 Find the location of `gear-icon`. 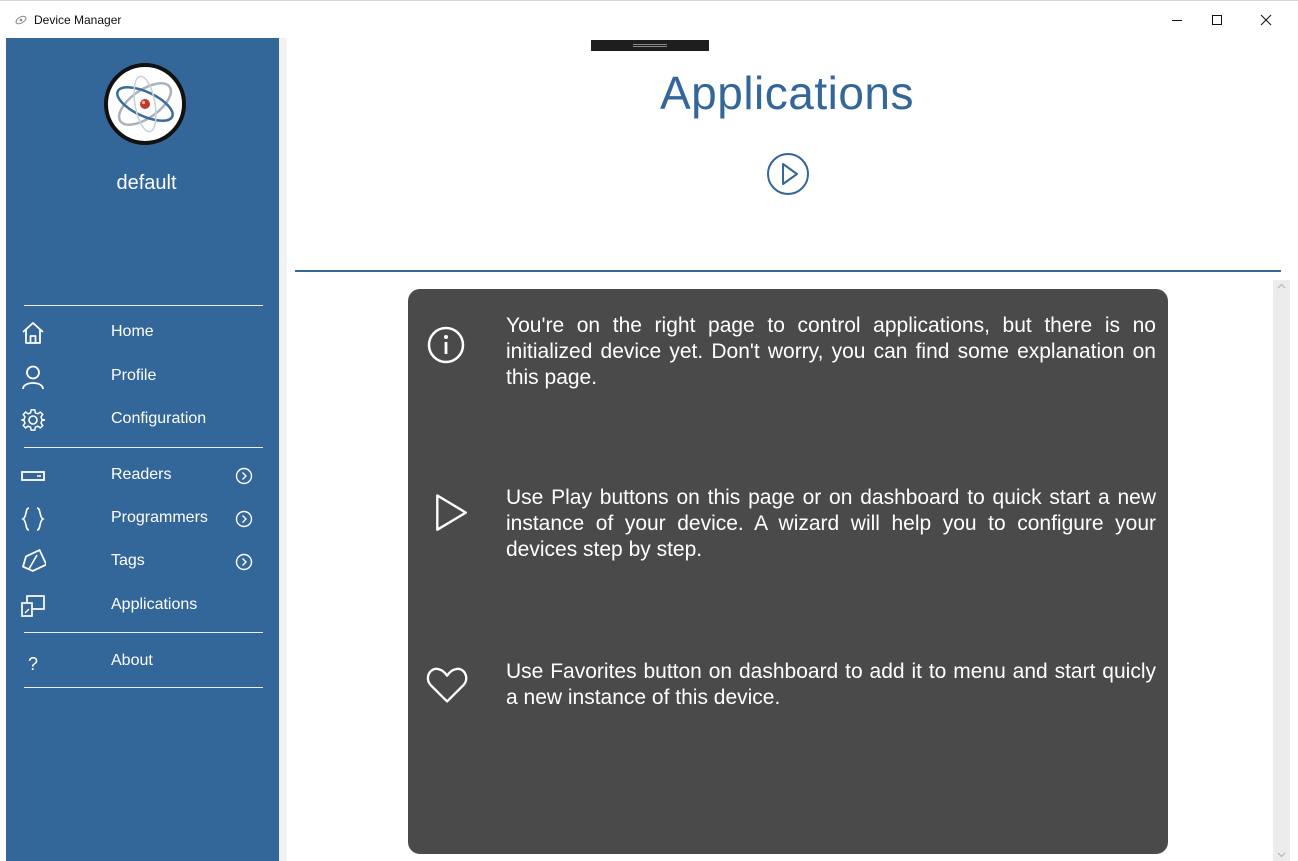

gear-icon is located at coordinates (33, 420).